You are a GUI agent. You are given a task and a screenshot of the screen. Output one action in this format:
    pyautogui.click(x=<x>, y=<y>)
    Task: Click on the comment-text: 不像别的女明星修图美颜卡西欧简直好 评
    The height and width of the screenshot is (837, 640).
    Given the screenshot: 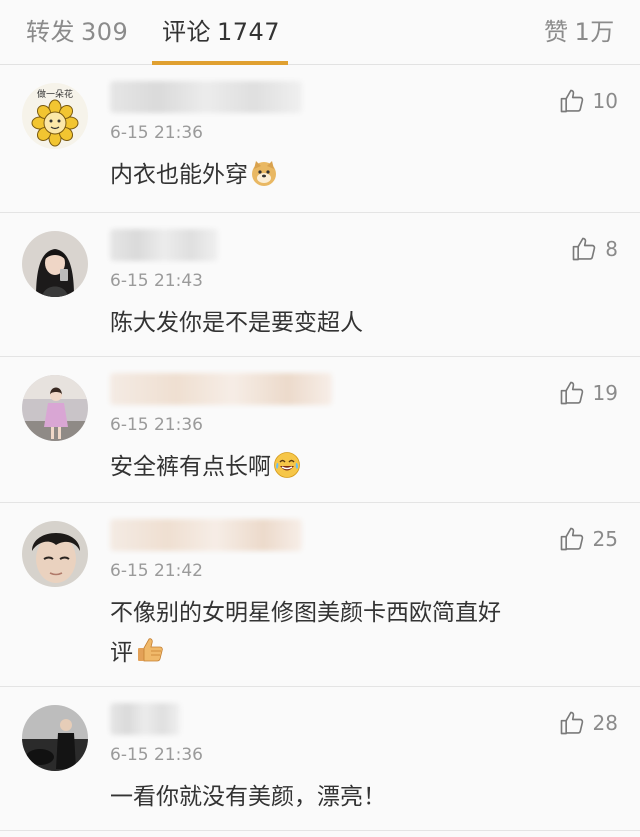 What is the action you would take?
    pyautogui.click(x=345, y=635)
    